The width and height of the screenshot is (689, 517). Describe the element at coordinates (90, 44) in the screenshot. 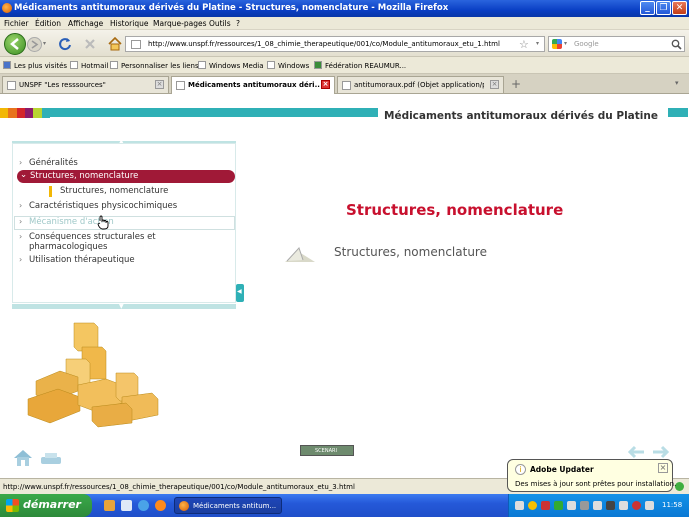

I see `stop-icon` at that location.